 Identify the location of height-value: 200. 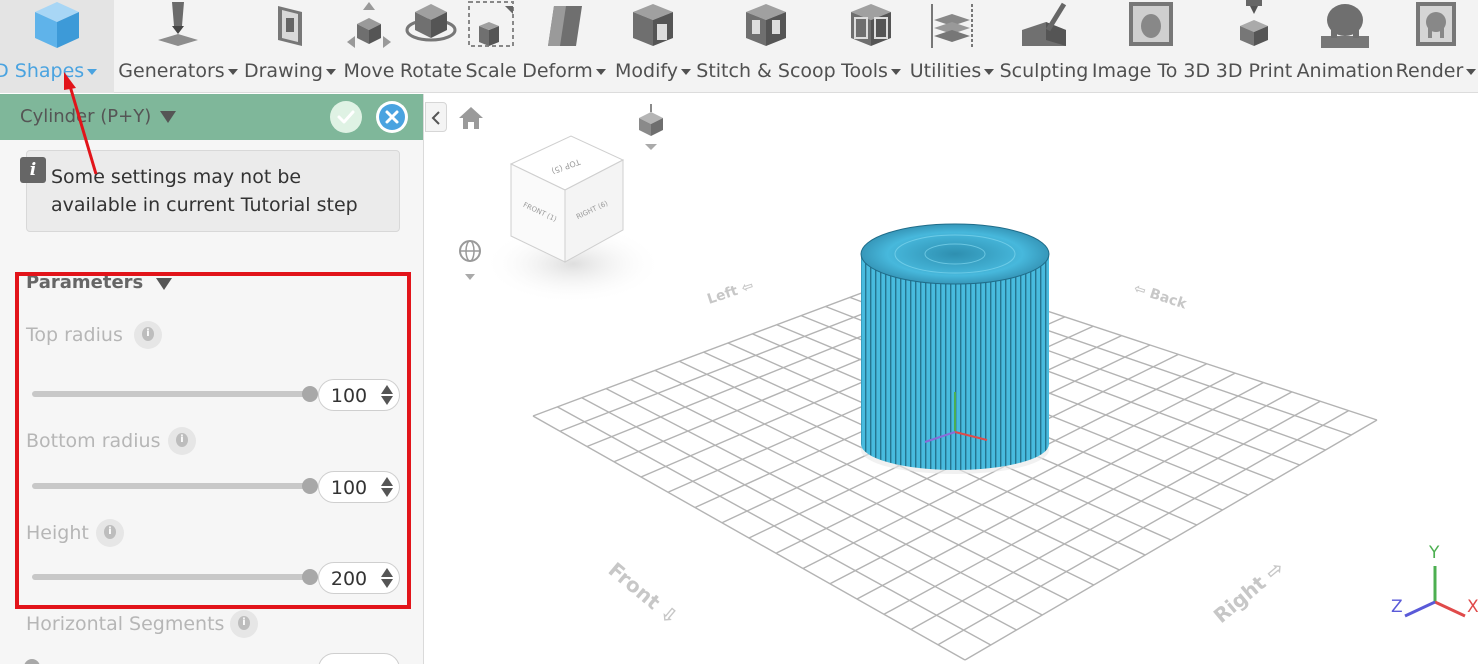
(349, 579).